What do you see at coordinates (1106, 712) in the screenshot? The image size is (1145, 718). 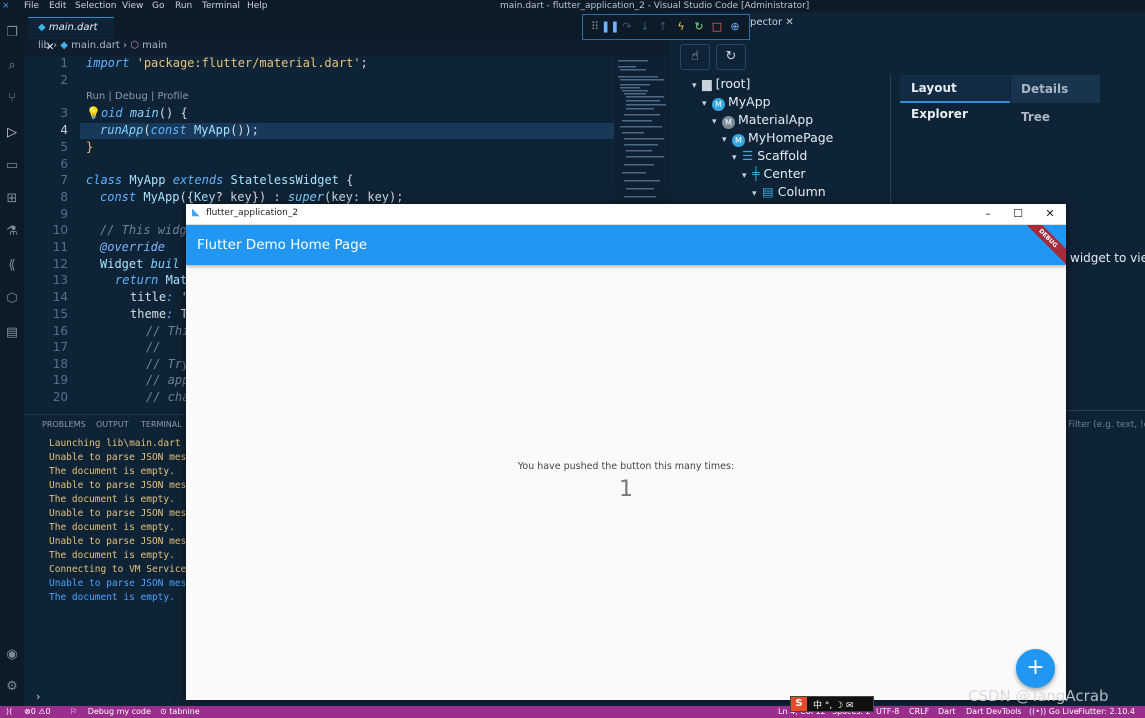 I see `flutter-version-status: Flutter: 2.10.4` at bounding box center [1106, 712].